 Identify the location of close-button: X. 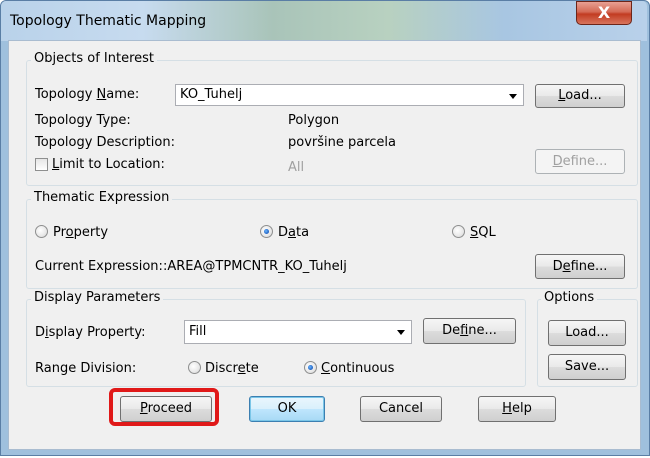
(604, 13).